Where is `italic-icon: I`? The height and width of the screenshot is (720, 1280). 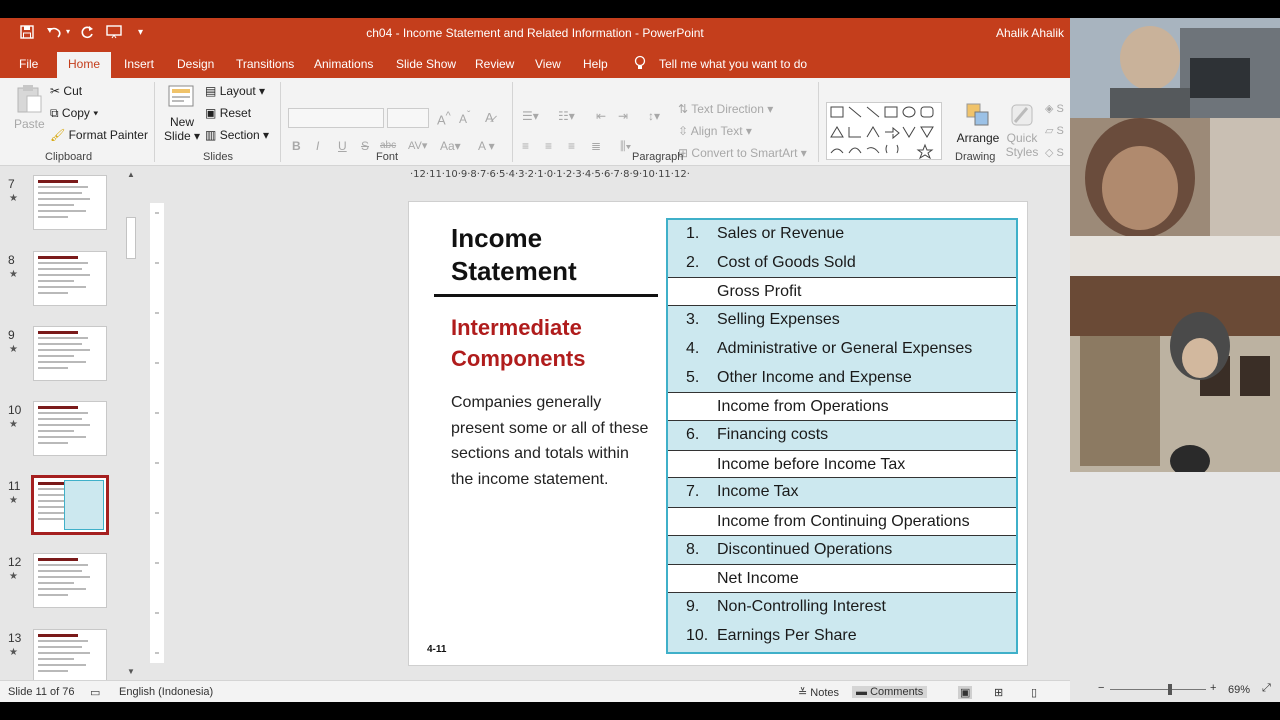 italic-icon: I is located at coordinates (317, 146).